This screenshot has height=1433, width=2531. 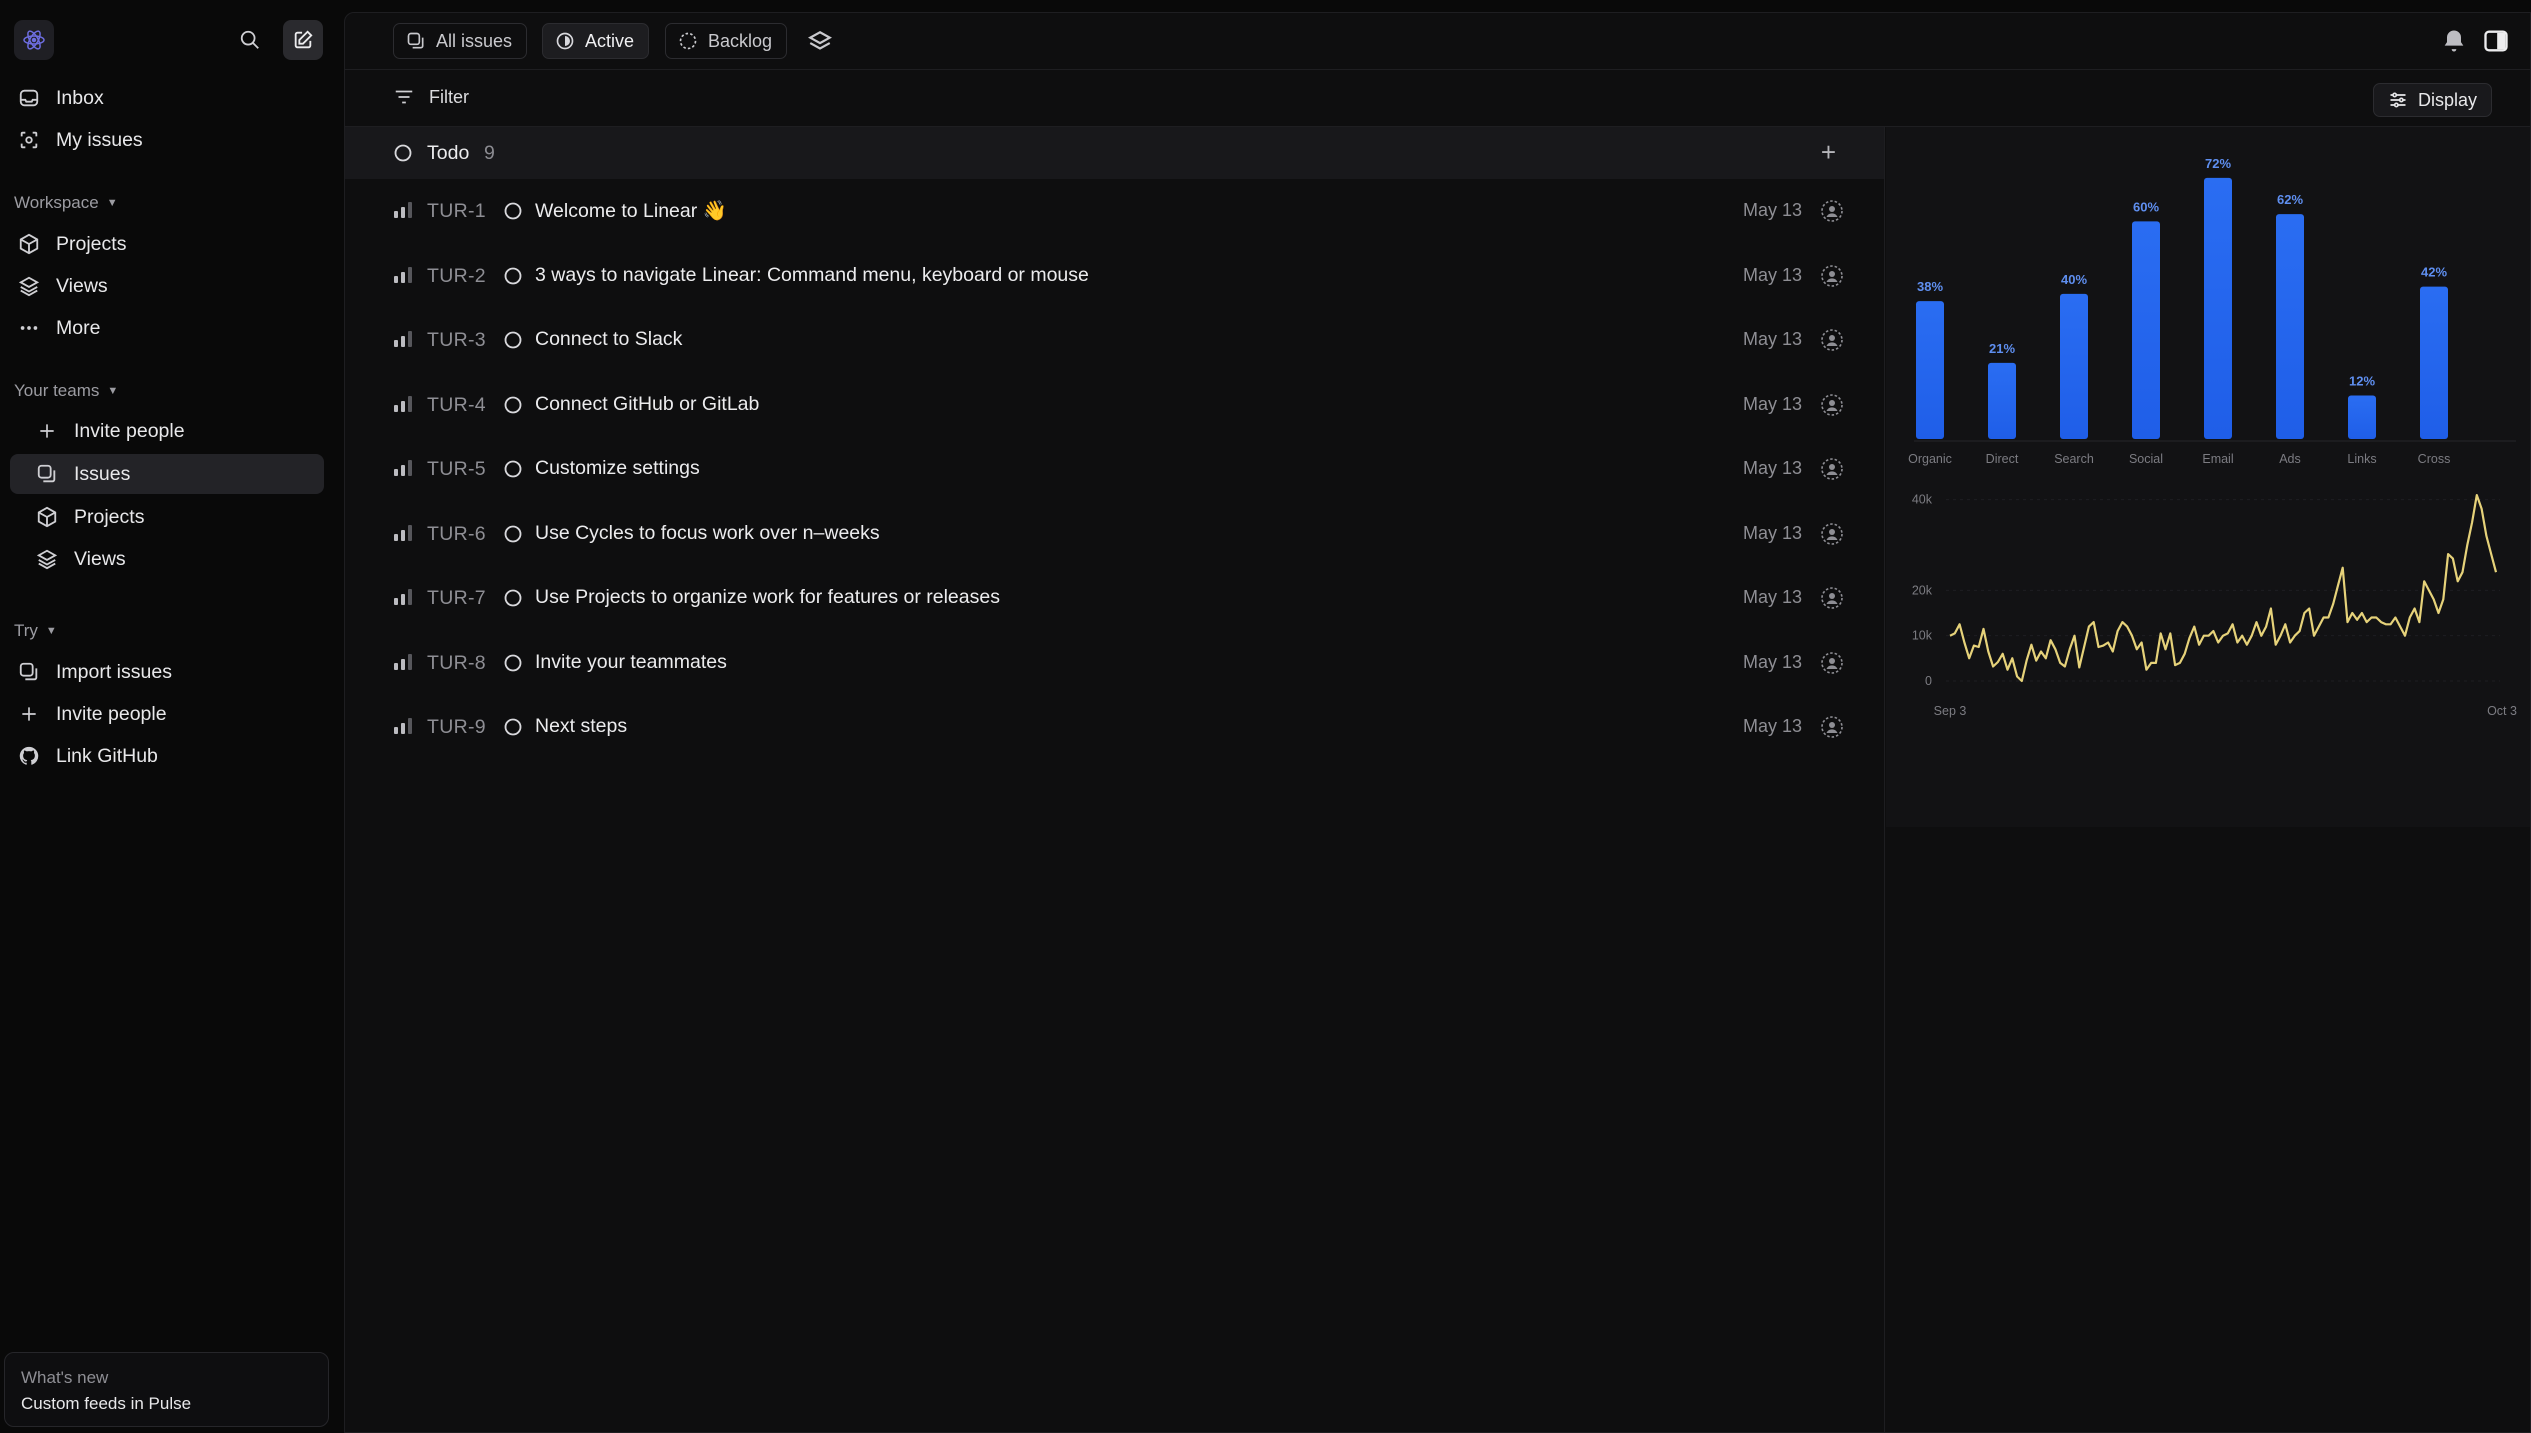 I want to click on view-options-layers-icon, so click(x=820, y=42).